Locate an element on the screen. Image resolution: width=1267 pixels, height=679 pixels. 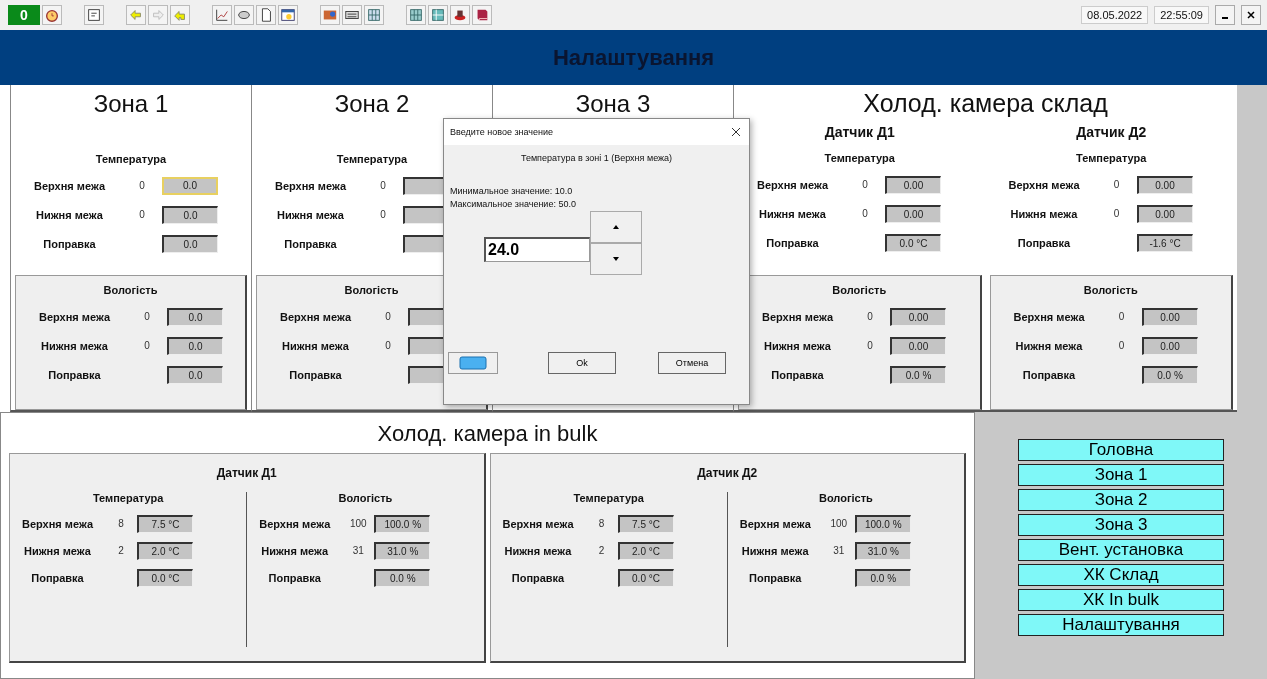
counter-badge: 0 is located at coordinates (24, 15).